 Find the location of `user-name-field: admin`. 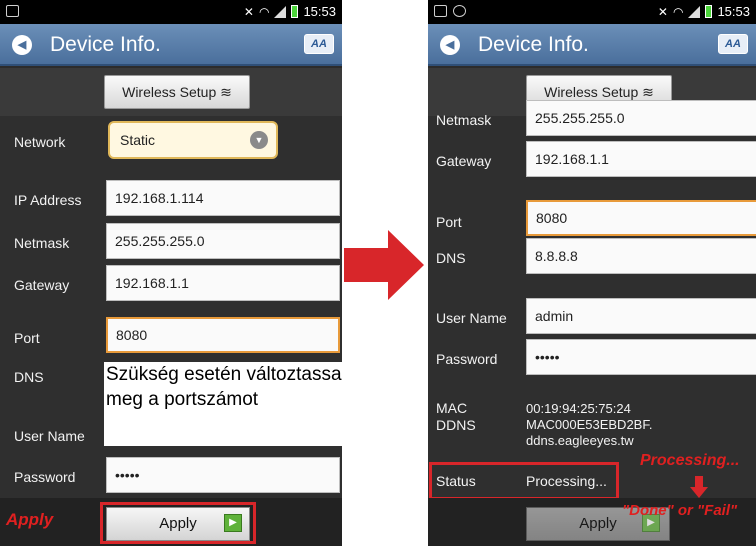

user-name-field: admin is located at coordinates (641, 316).